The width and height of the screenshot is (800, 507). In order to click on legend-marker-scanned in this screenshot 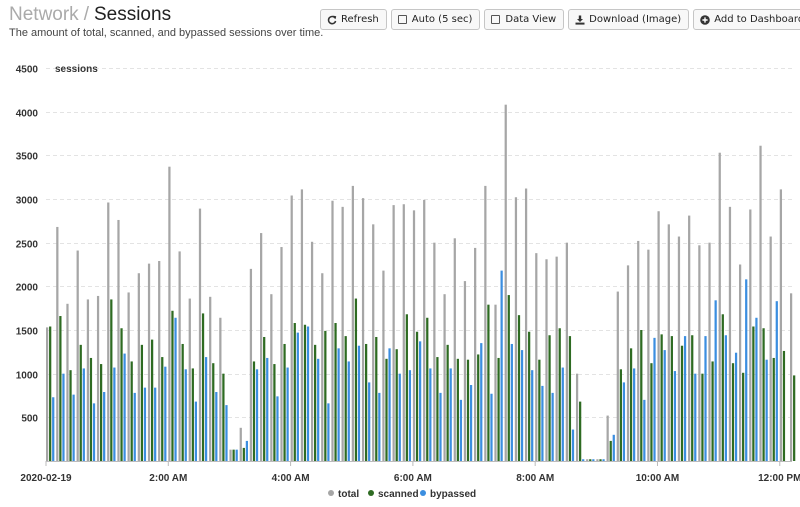, I will do `click(371, 493)`.